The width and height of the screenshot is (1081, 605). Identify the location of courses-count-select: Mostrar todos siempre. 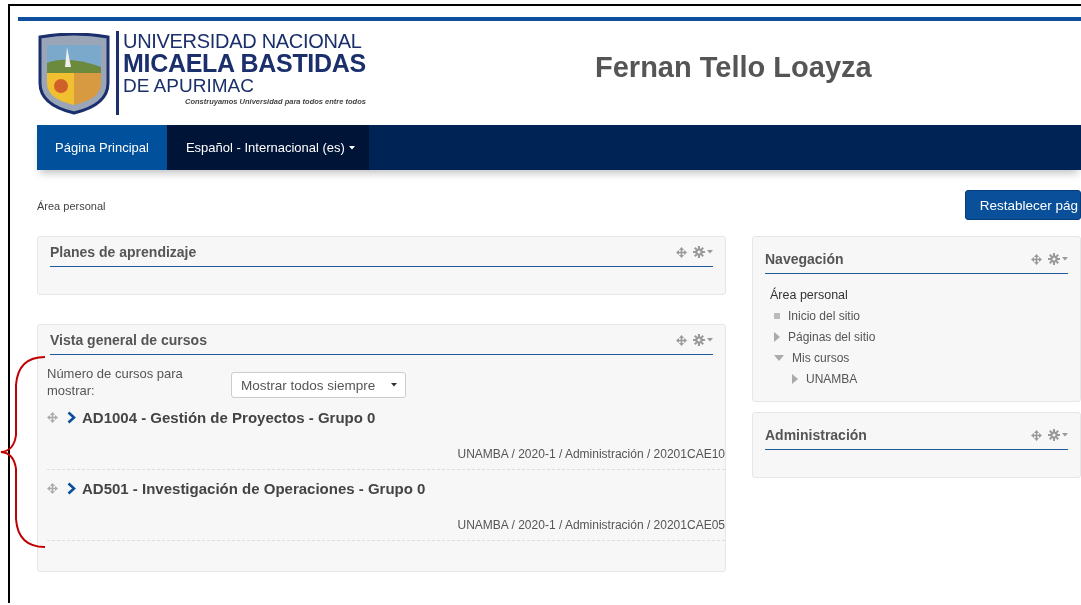
(319, 385).